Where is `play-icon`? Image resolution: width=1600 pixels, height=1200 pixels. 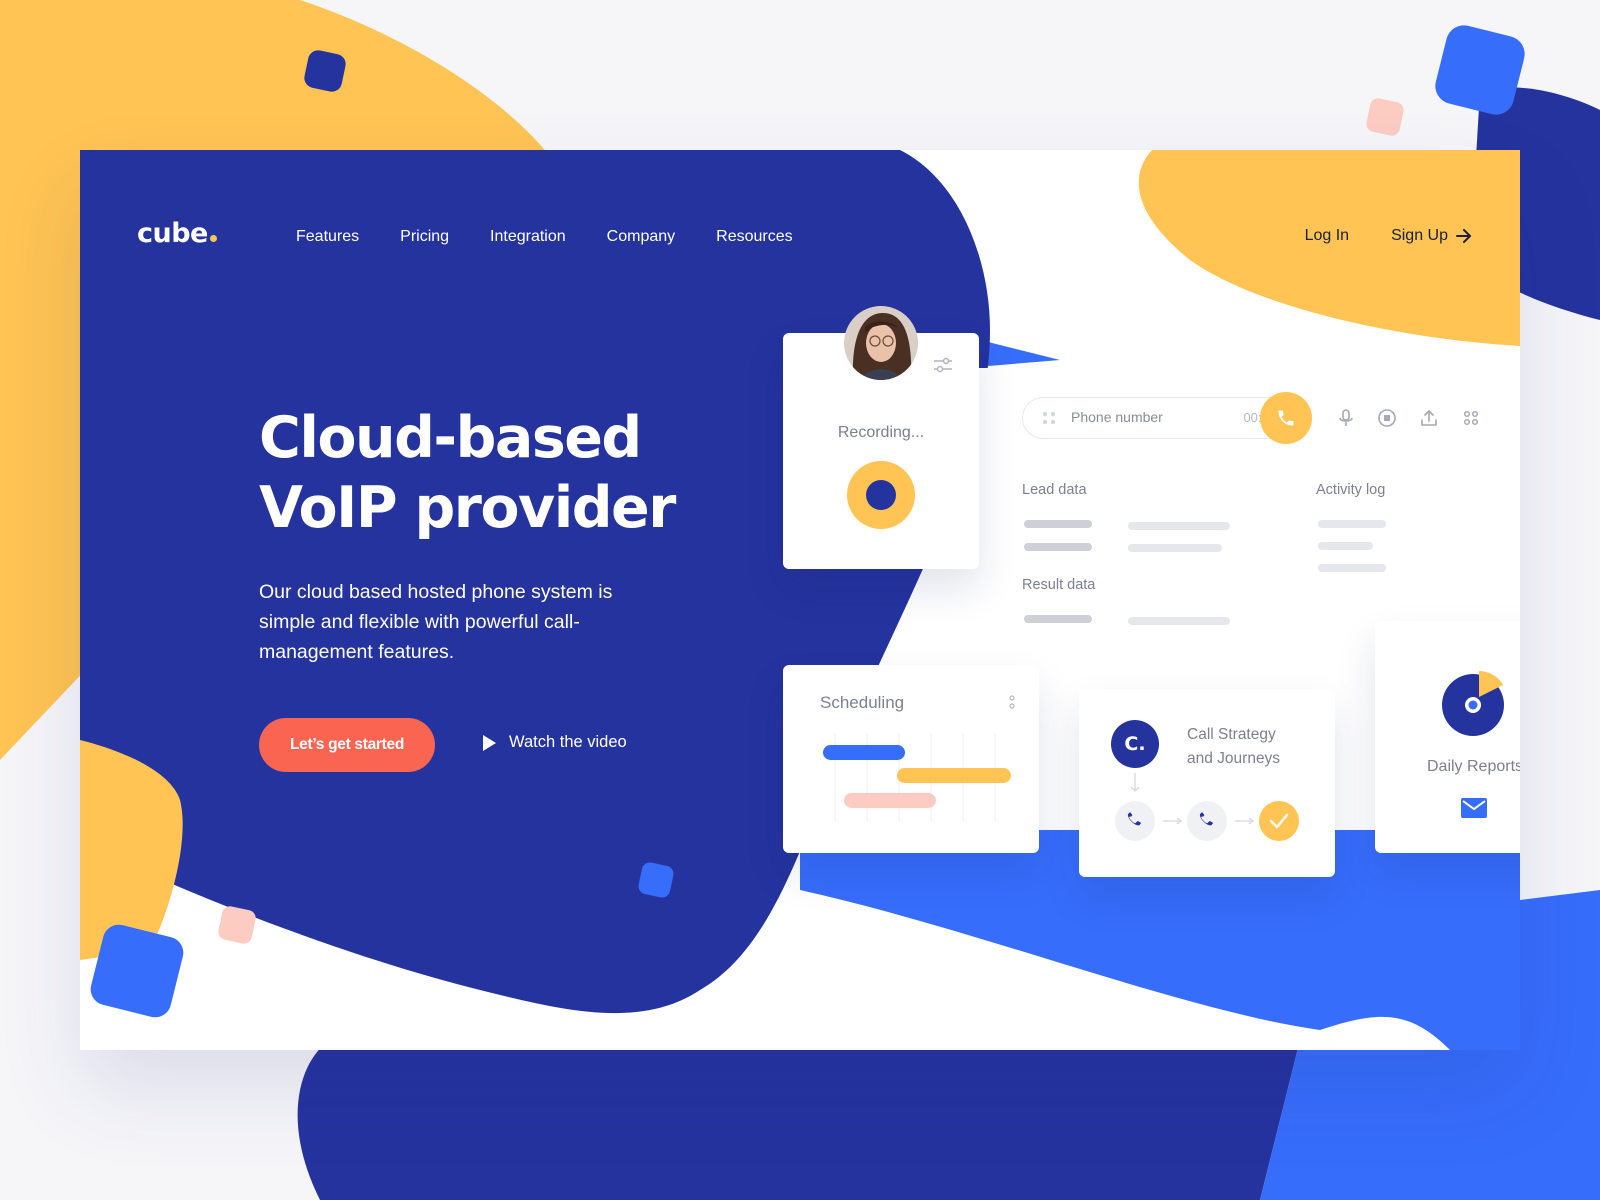 play-icon is located at coordinates (489, 742).